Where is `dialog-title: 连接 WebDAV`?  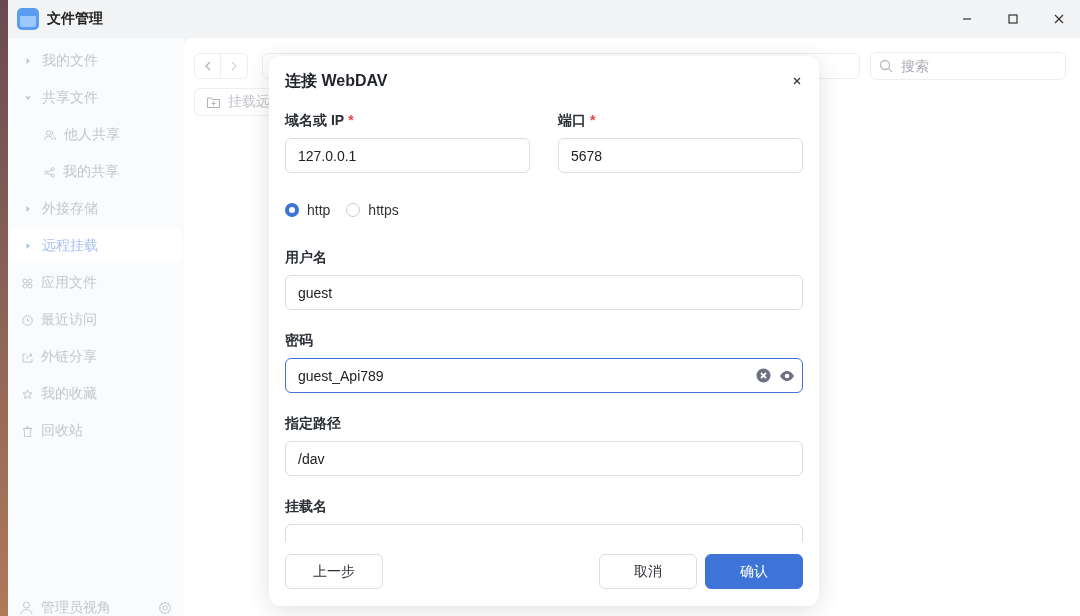 dialog-title: 连接 WebDAV is located at coordinates (336, 80).